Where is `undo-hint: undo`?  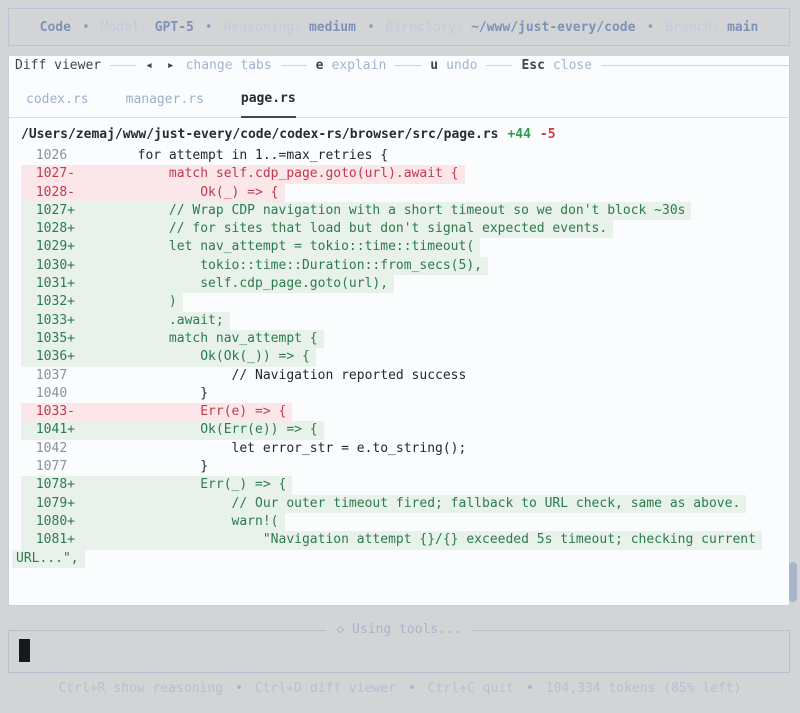 undo-hint: undo is located at coordinates (462, 65).